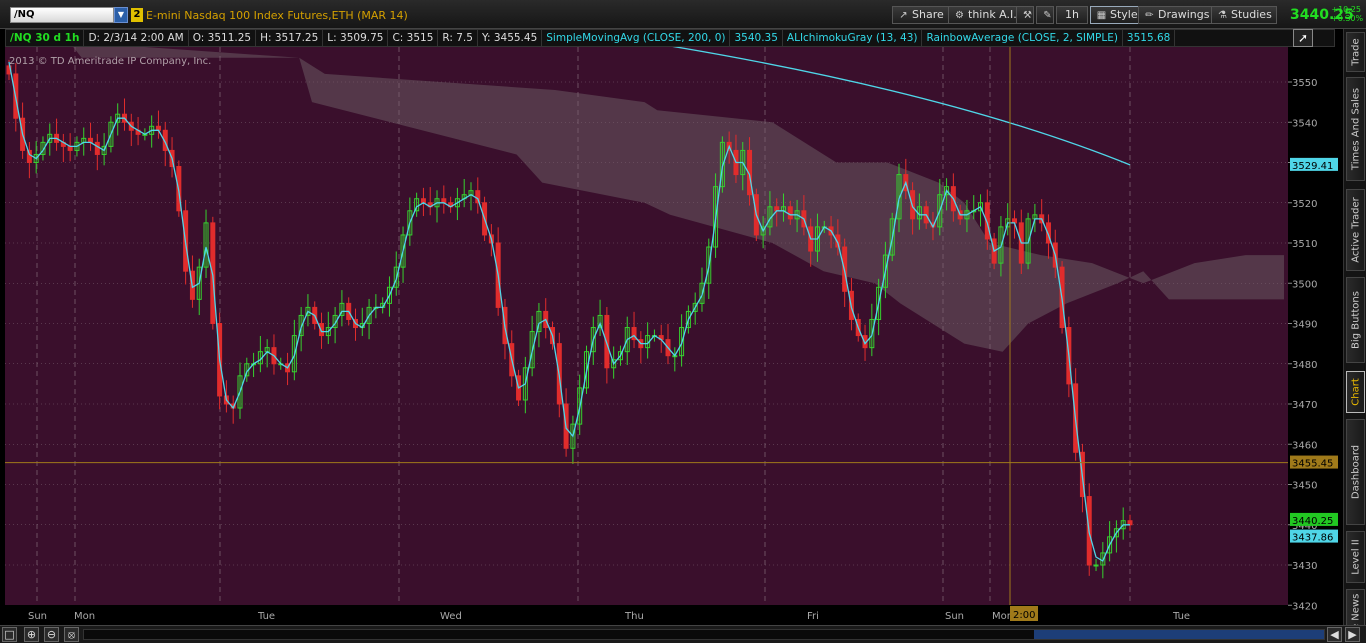  I want to click on symbol-dropdown-button: ▼, so click(121, 15).